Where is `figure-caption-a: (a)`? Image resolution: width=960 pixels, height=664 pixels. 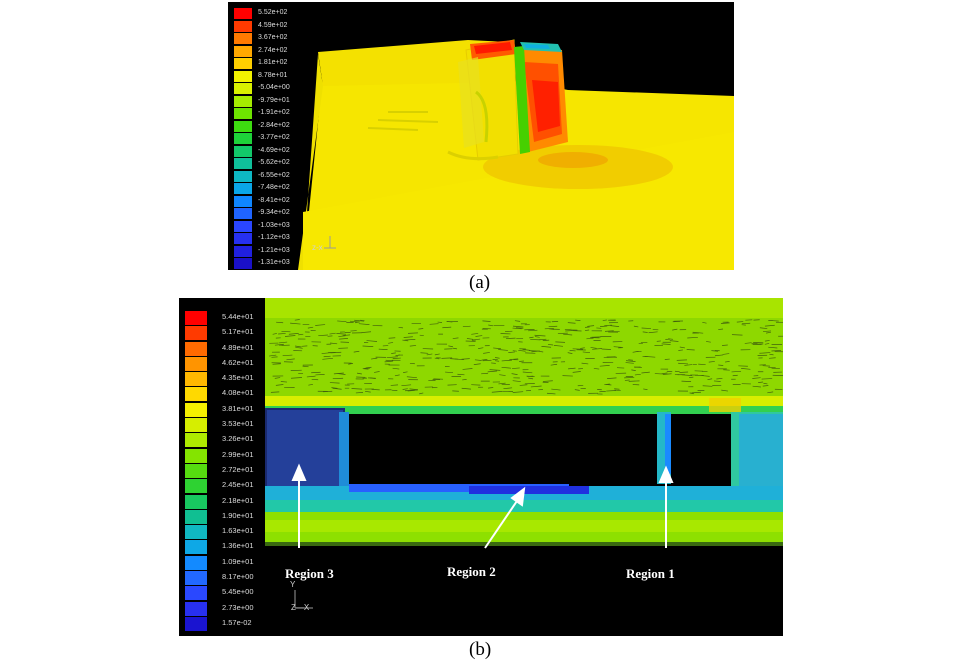
figure-caption-a: (a) is located at coordinates (480, 282).